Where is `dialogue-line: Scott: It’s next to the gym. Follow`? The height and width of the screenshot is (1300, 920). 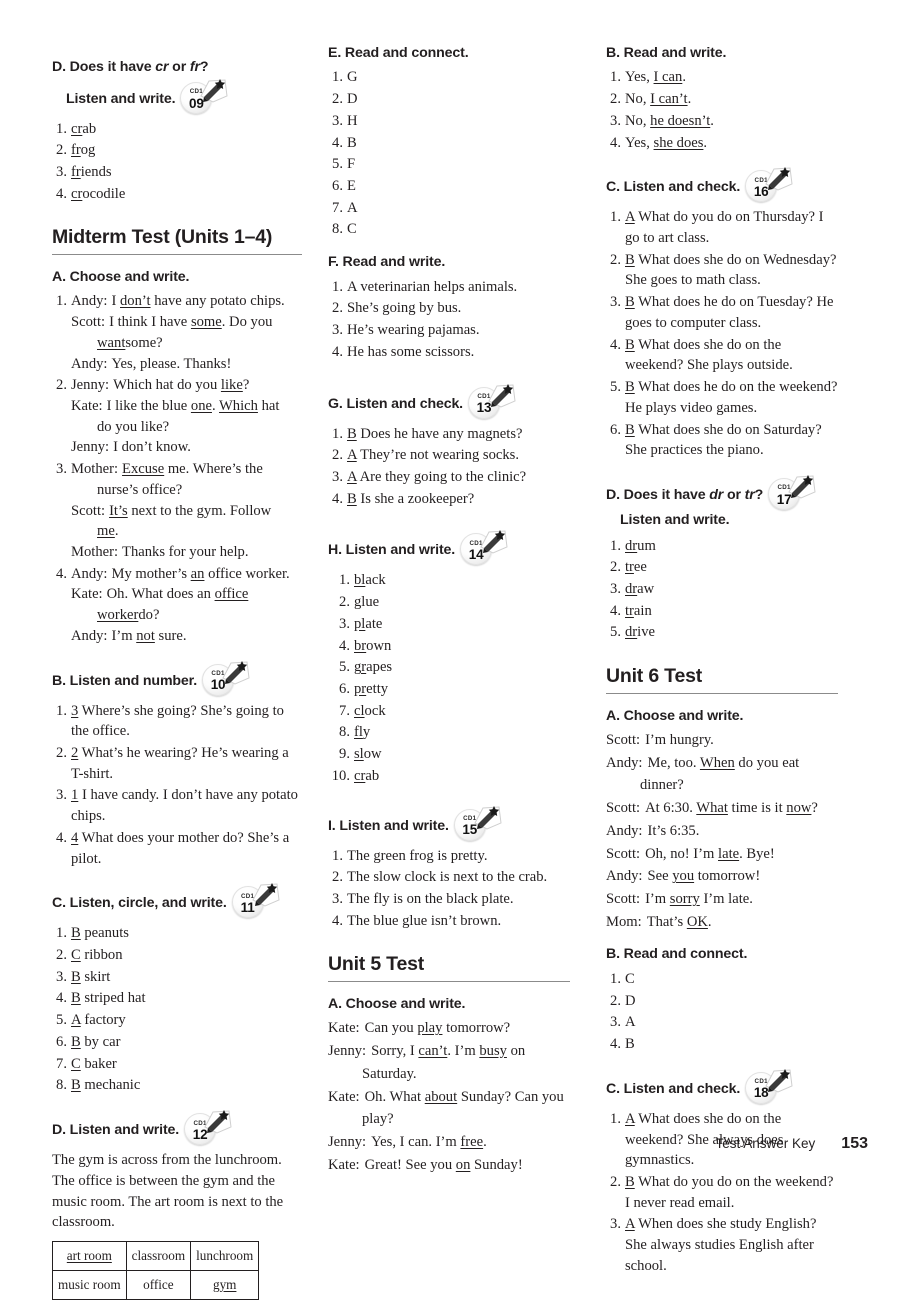
dialogue-line: Scott: It’s next to the gym. Follow is located at coordinates (171, 510).